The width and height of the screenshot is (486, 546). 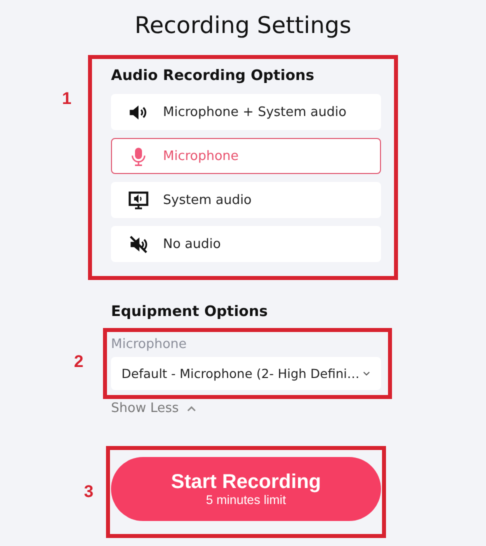 What do you see at coordinates (67, 99) in the screenshot?
I see `annotation-number: 1` at bounding box center [67, 99].